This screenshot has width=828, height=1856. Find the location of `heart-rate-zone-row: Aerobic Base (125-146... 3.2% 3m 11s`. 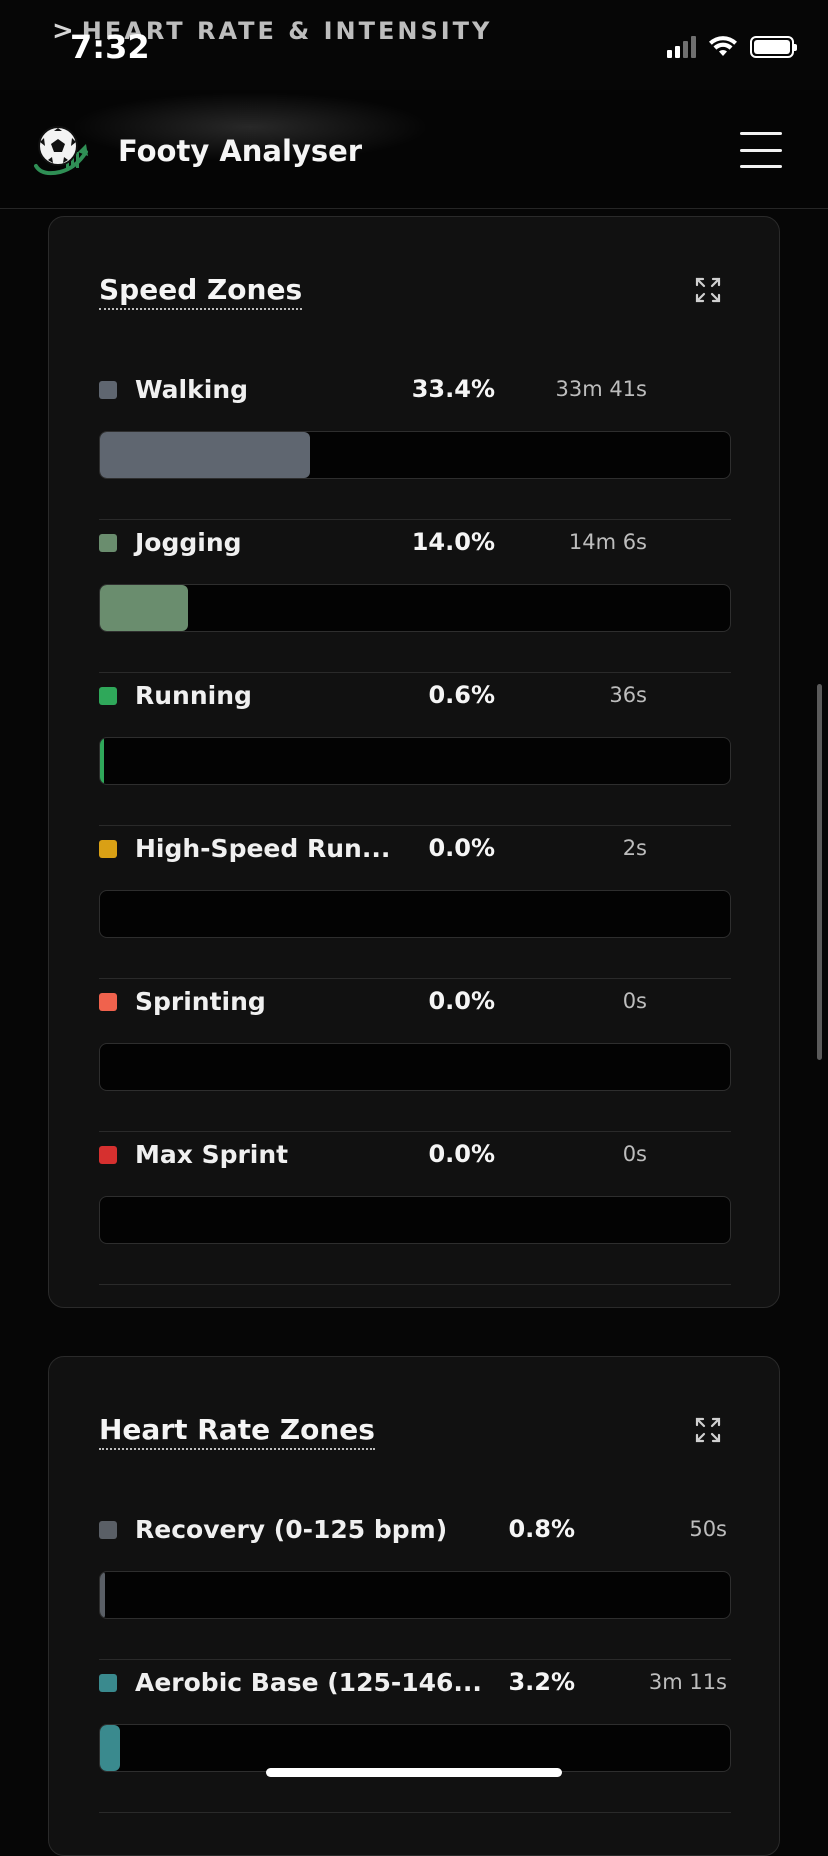

heart-rate-zone-row: Aerobic Base (125-146... 3.2% 3m 11s is located at coordinates (415, 1736).